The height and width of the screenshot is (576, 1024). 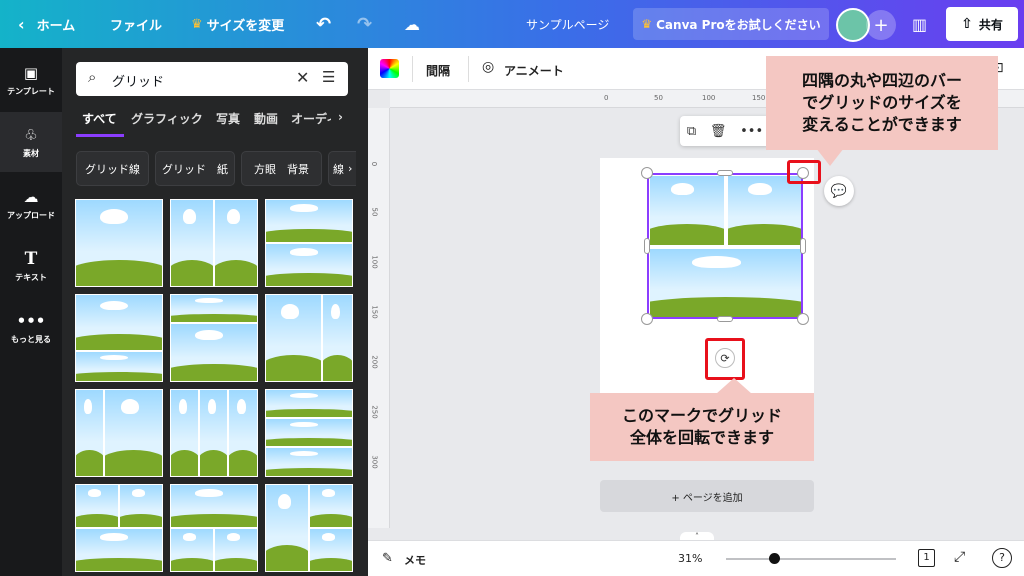 I want to click on fullscreen-icon: ⤢, so click(x=959, y=557).